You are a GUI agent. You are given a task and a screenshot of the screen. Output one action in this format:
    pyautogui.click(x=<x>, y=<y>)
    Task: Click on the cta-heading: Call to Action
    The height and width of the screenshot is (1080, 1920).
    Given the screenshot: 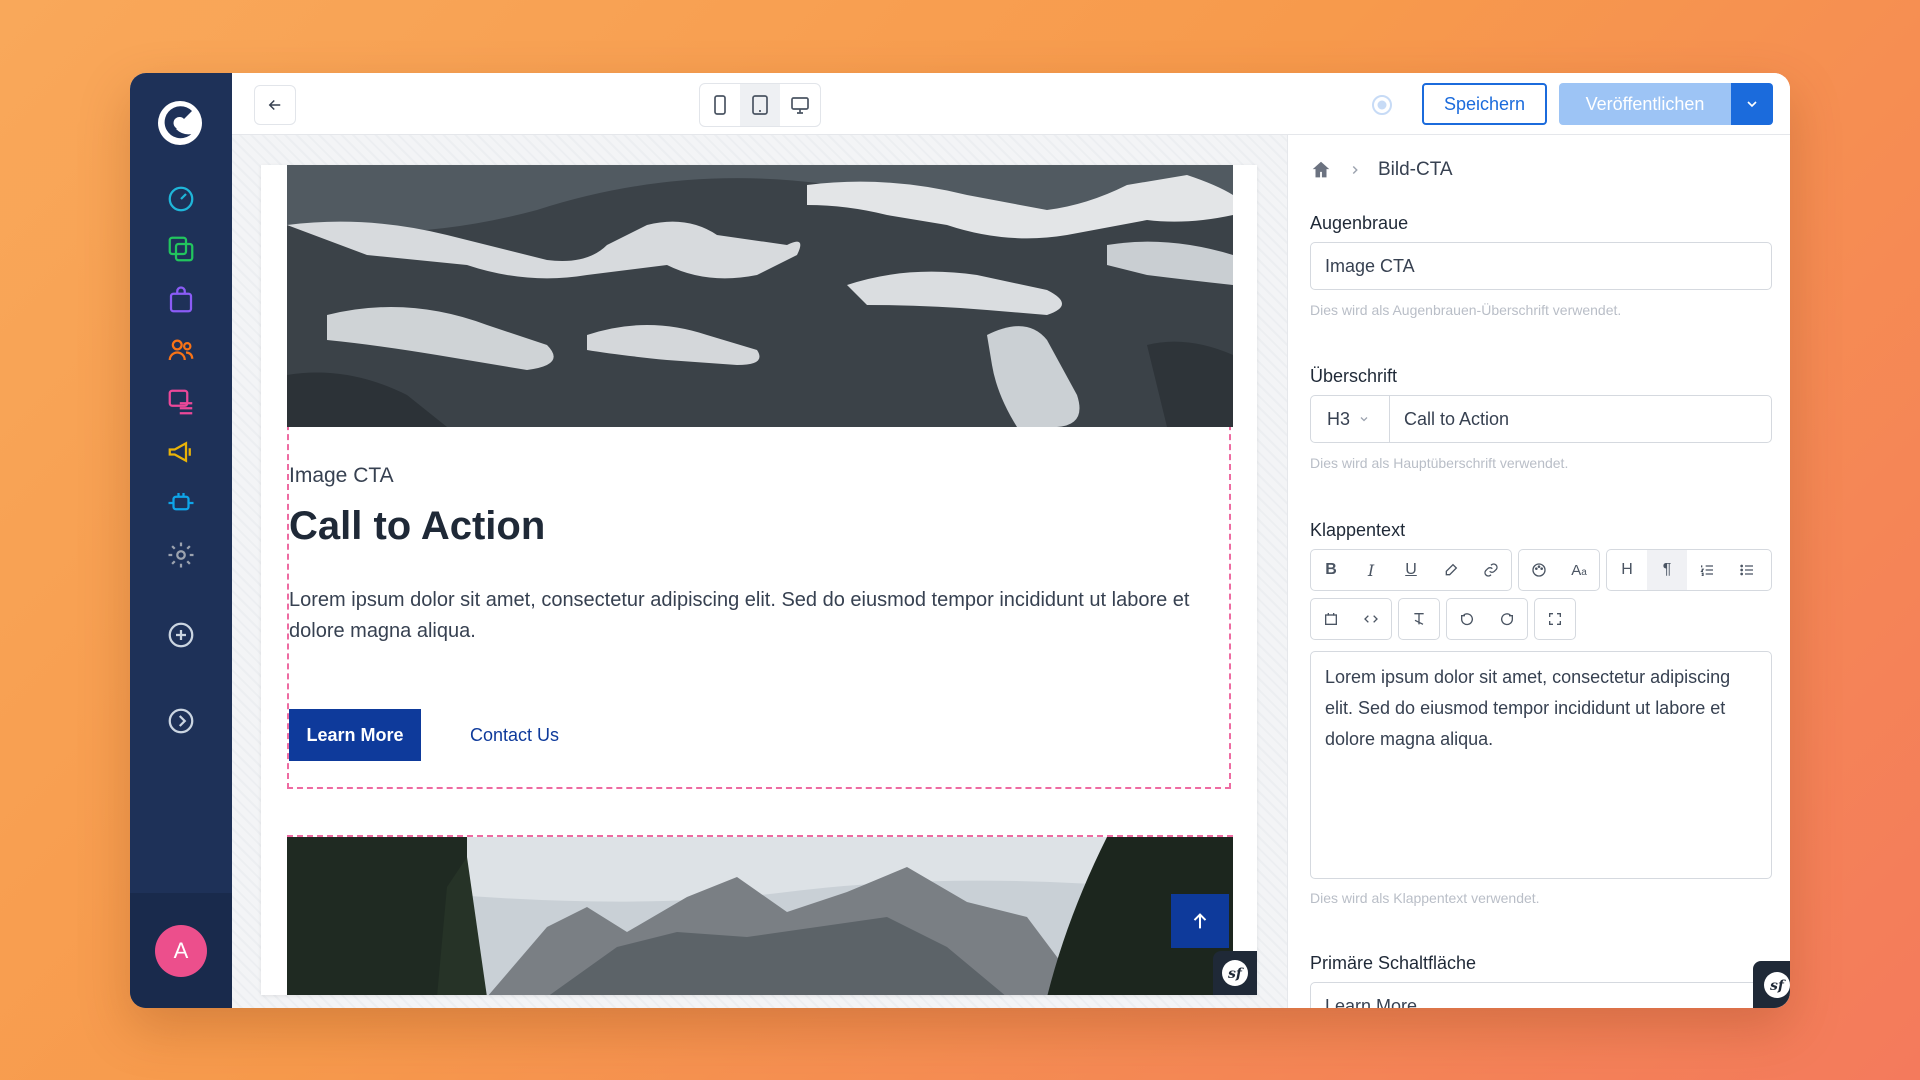 What is the action you would take?
    pyautogui.click(x=417, y=526)
    